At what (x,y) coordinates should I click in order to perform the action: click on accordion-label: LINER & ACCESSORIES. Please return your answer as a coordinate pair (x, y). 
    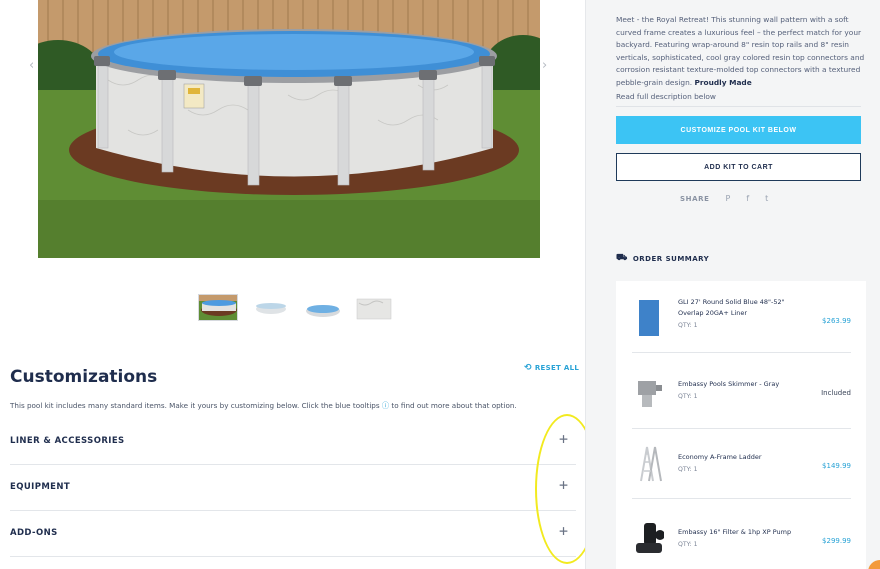
    Looking at the image, I should click on (67, 441).